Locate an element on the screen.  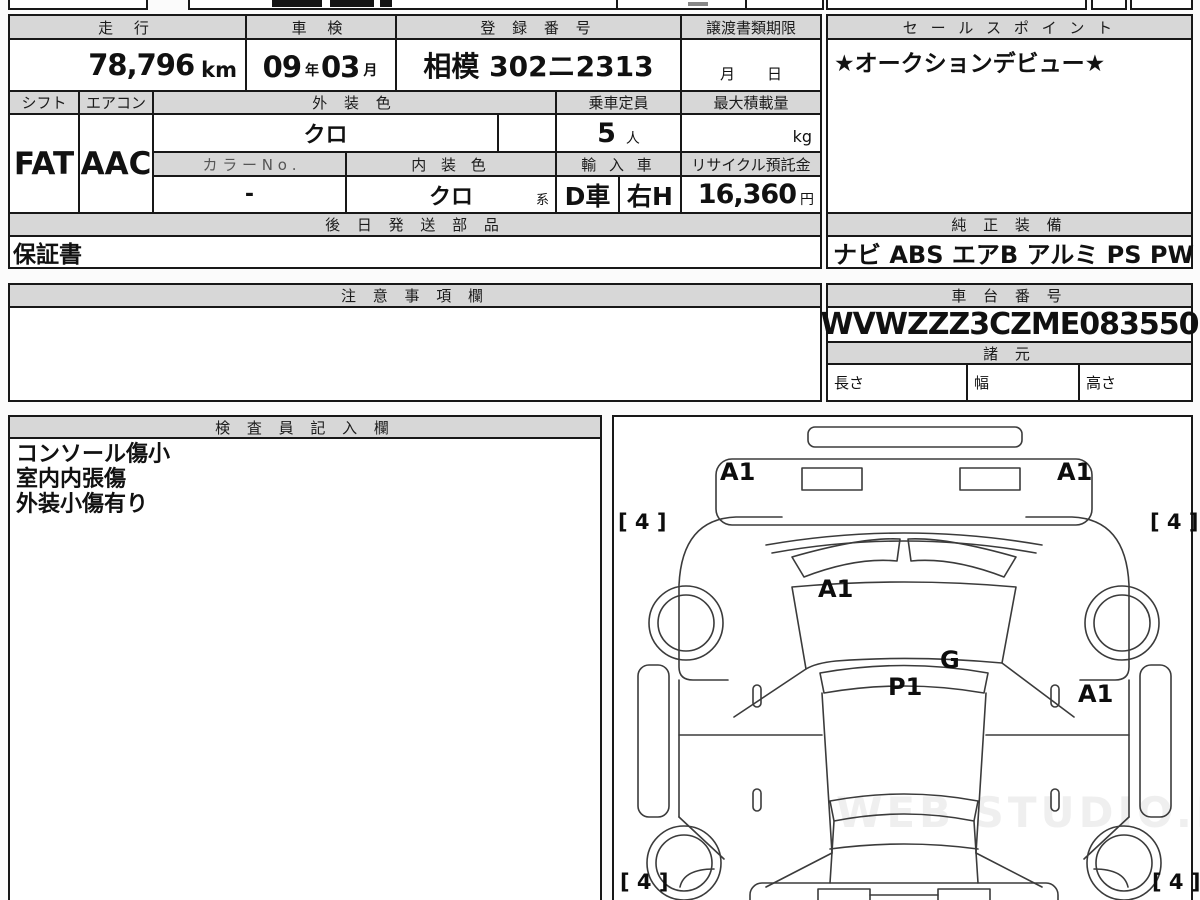
damage-mark-hood: A1 is located at coordinates (836, 589).